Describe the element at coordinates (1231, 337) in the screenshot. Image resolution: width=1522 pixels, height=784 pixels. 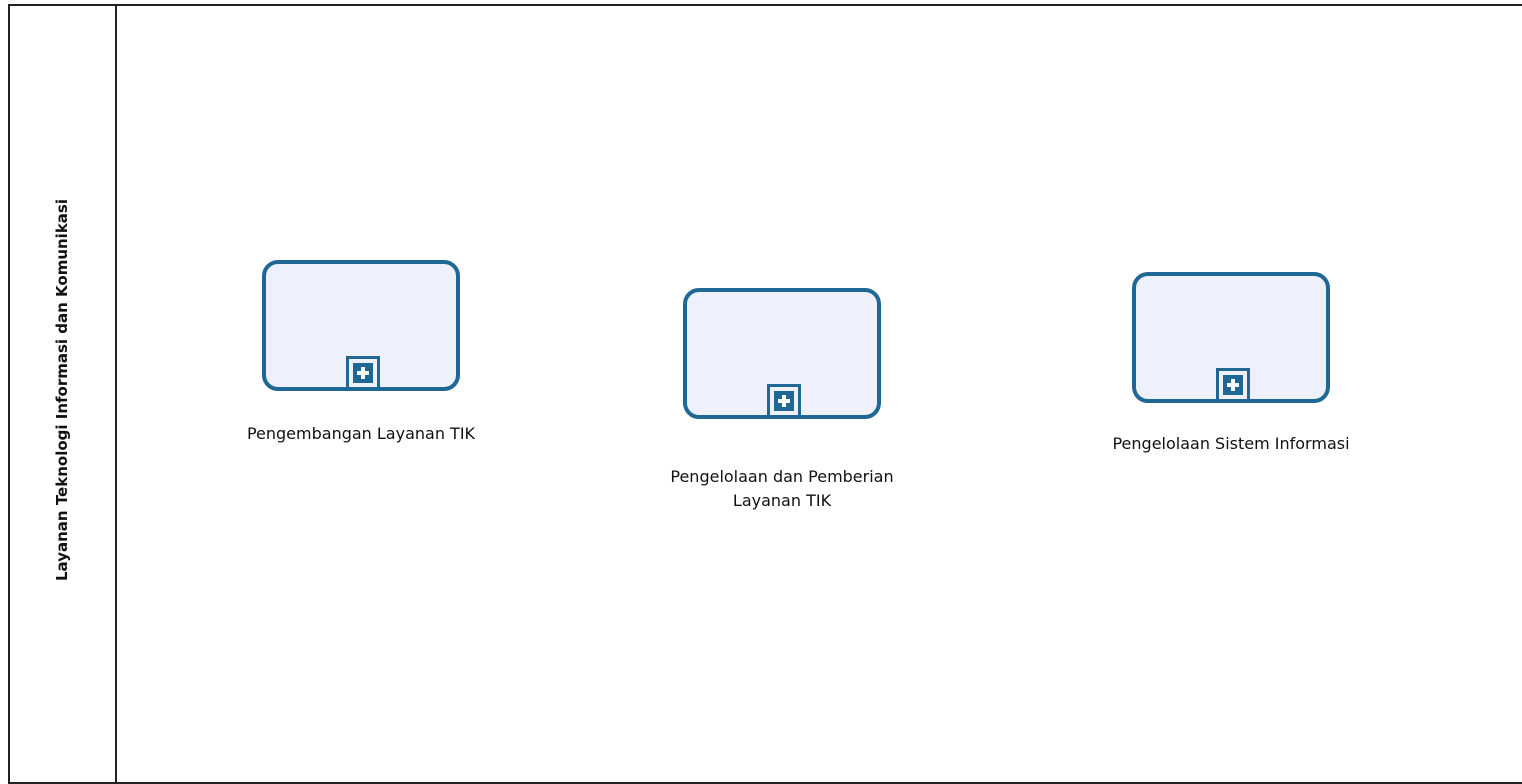
I see `subprocess-pengelolaan-sistem-informasi` at that location.